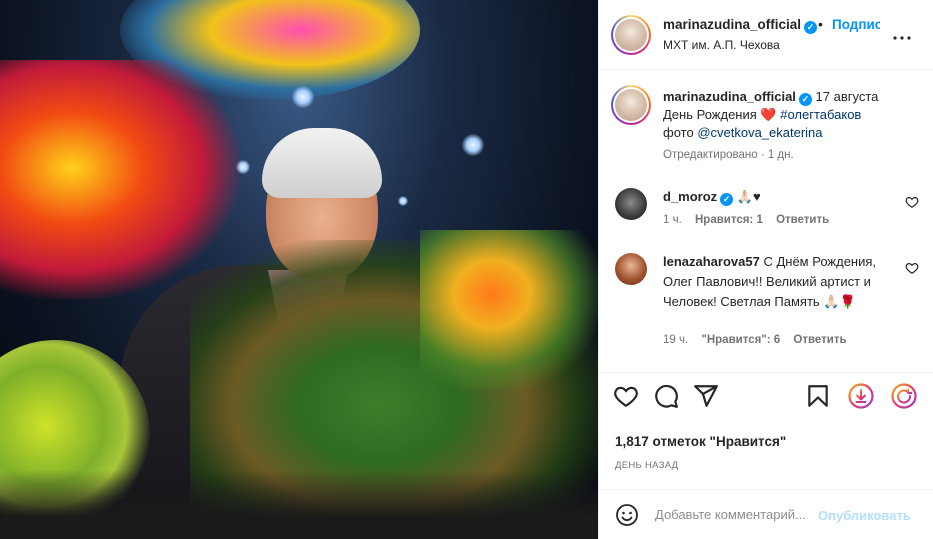  I want to click on comment-time: 19 ч., so click(676, 340).